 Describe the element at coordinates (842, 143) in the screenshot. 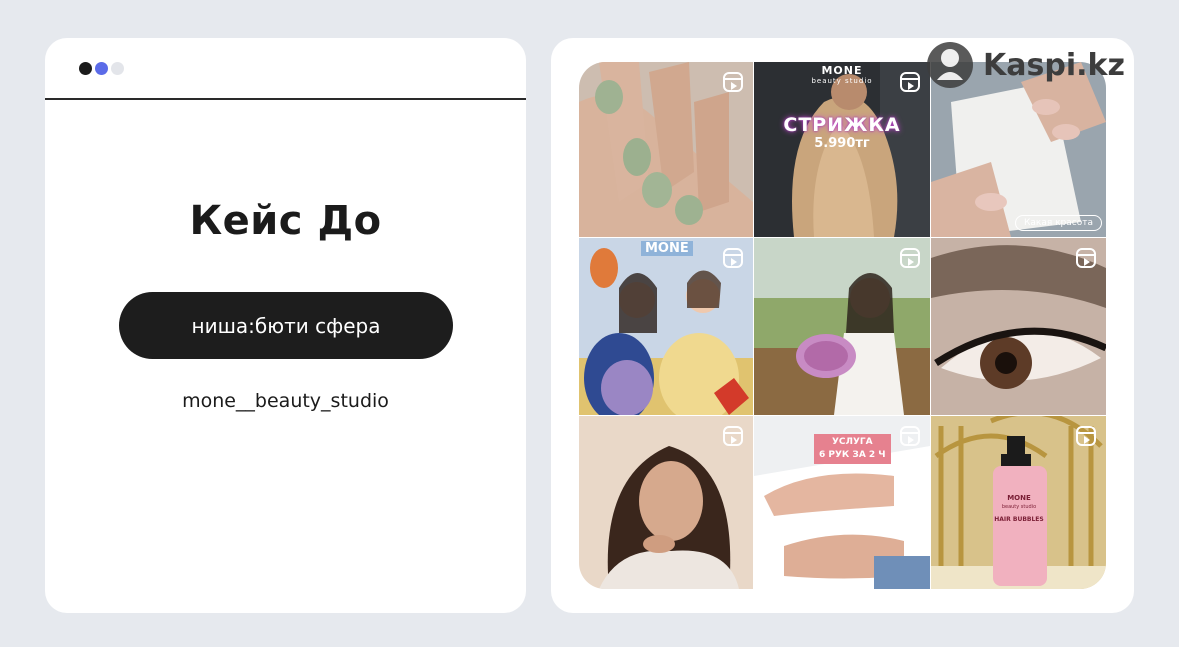

I see `promo-price: 5.990тг` at that location.